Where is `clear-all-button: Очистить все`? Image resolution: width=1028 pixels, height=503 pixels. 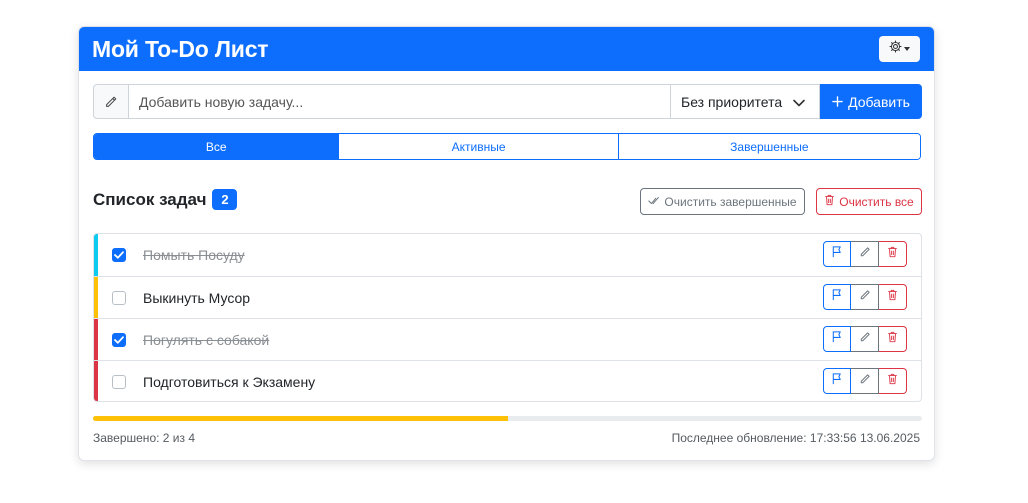 clear-all-button: Очистить все is located at coordinates (869, 201).